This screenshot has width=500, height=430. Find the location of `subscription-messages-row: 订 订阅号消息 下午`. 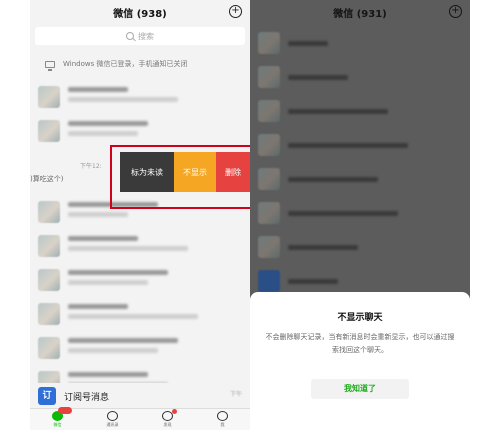

subscription-messages-row: 订 订阅号消息 下午 is located at coordinates (140, 396).